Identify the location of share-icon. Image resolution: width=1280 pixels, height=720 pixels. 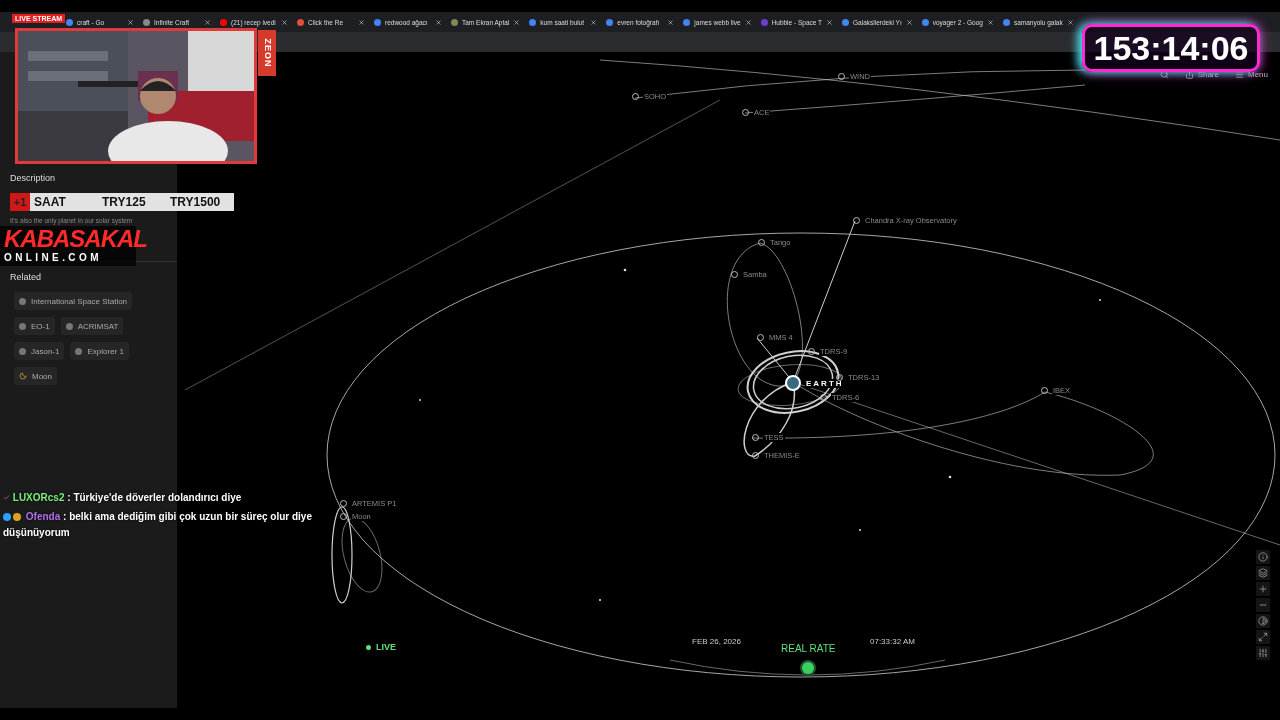
(1189, 74).